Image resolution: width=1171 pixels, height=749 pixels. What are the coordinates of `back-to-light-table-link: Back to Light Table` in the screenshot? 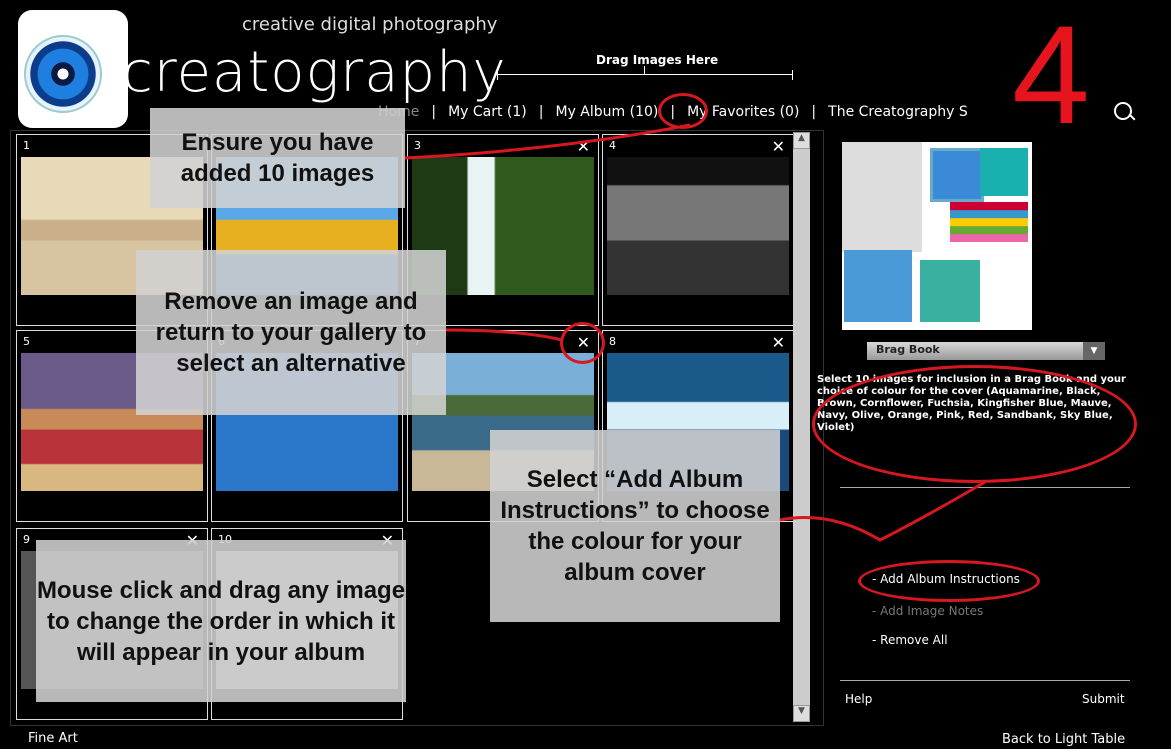 It's located at (1063, 739).